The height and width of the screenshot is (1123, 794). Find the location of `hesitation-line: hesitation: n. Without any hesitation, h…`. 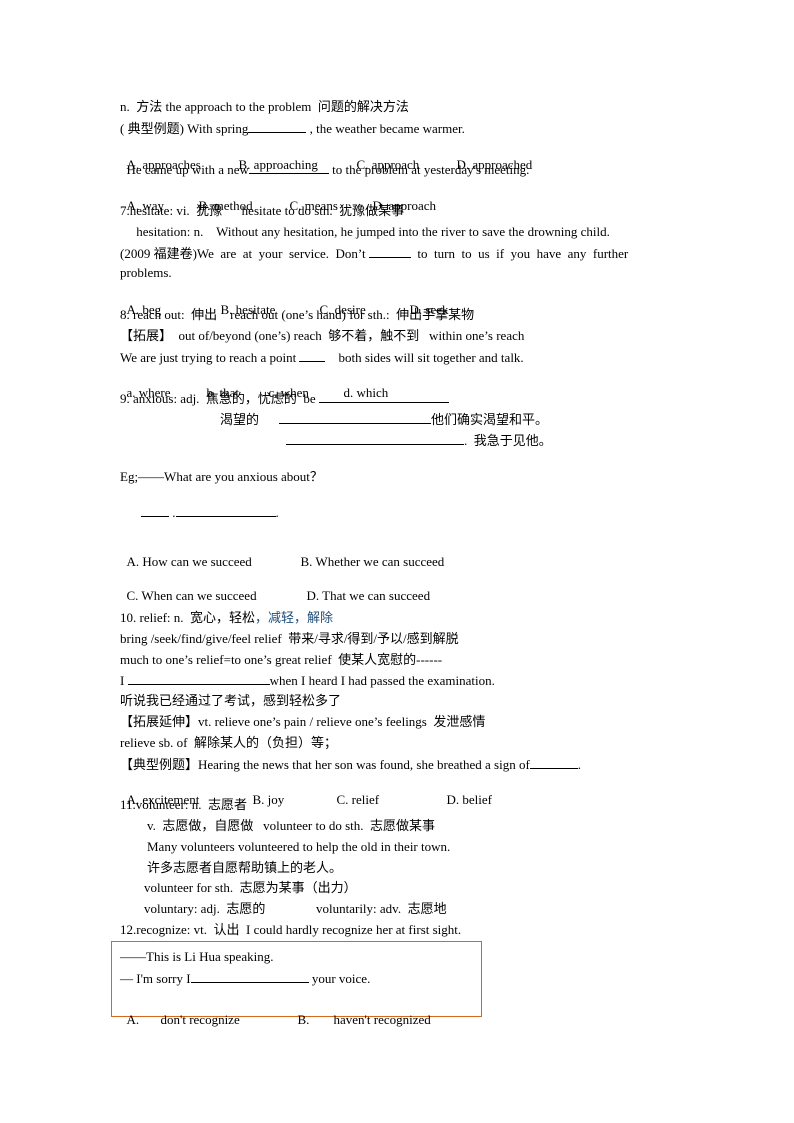

hesitation-line: hesitation: n. Without any hesitation, h… is located at coordinates (365, 232).